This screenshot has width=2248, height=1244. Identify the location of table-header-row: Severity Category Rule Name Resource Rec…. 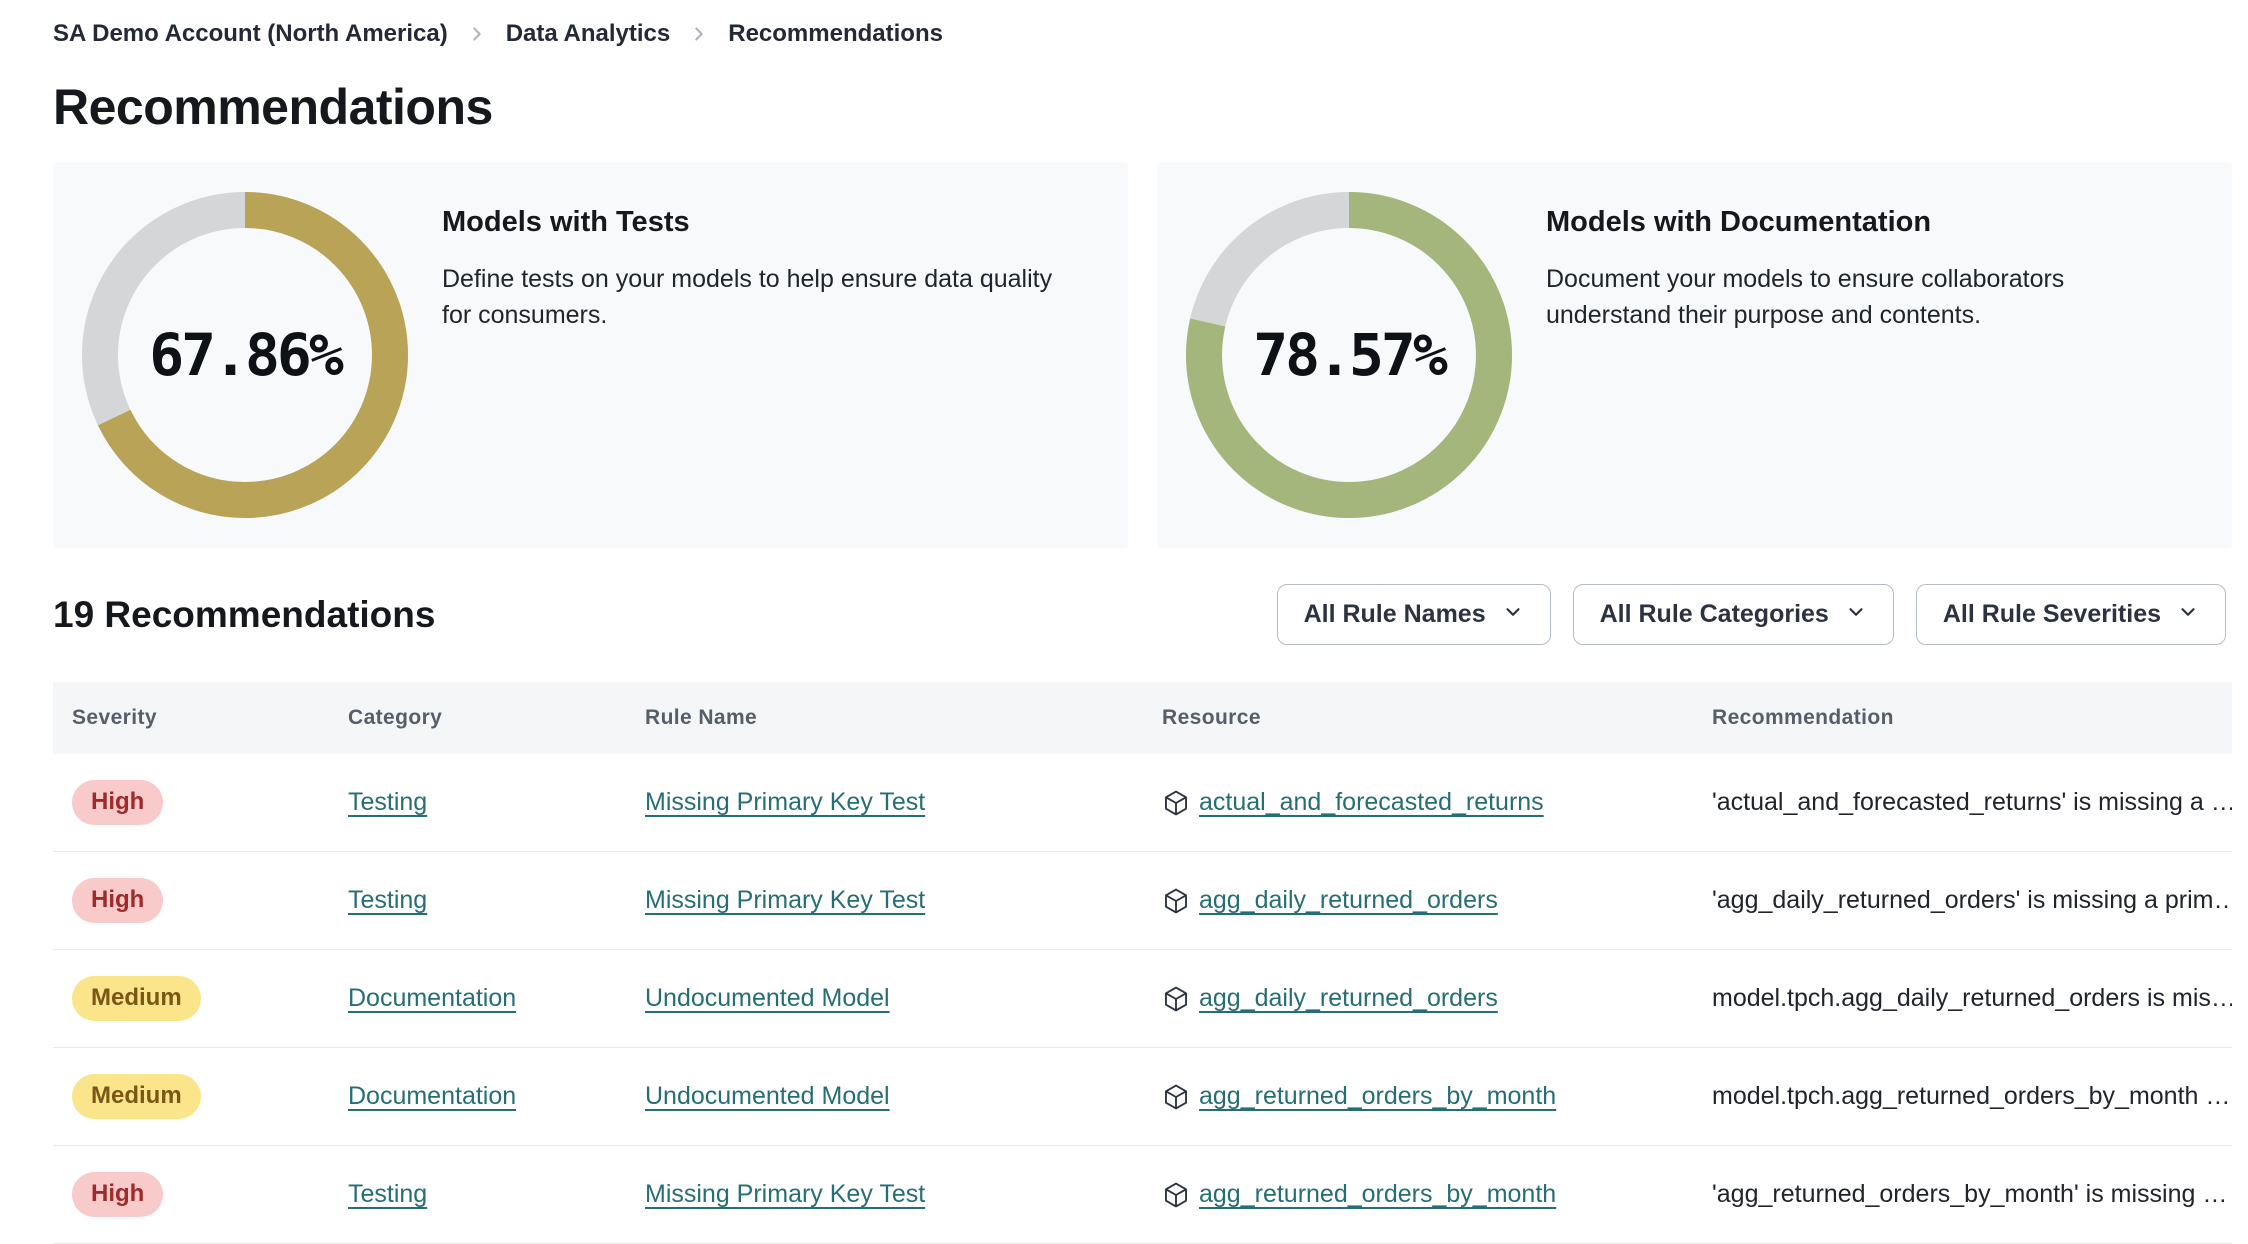
(1142, 718).